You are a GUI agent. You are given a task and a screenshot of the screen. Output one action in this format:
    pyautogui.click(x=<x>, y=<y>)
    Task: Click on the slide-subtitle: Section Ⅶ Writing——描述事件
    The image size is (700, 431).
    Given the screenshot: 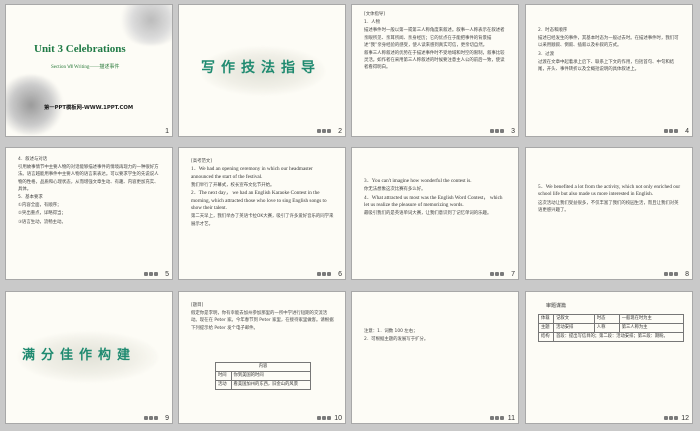 What is the action you would take?
    pyautogui.click(x=85, y=67)
    